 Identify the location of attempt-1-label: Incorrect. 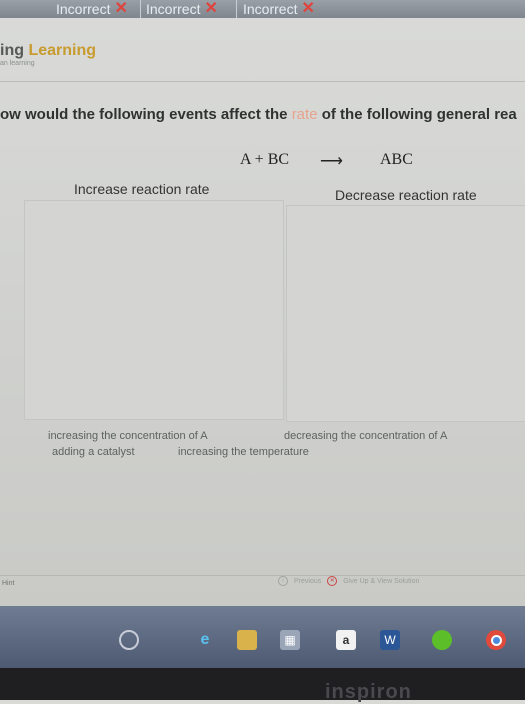
(83, 9).